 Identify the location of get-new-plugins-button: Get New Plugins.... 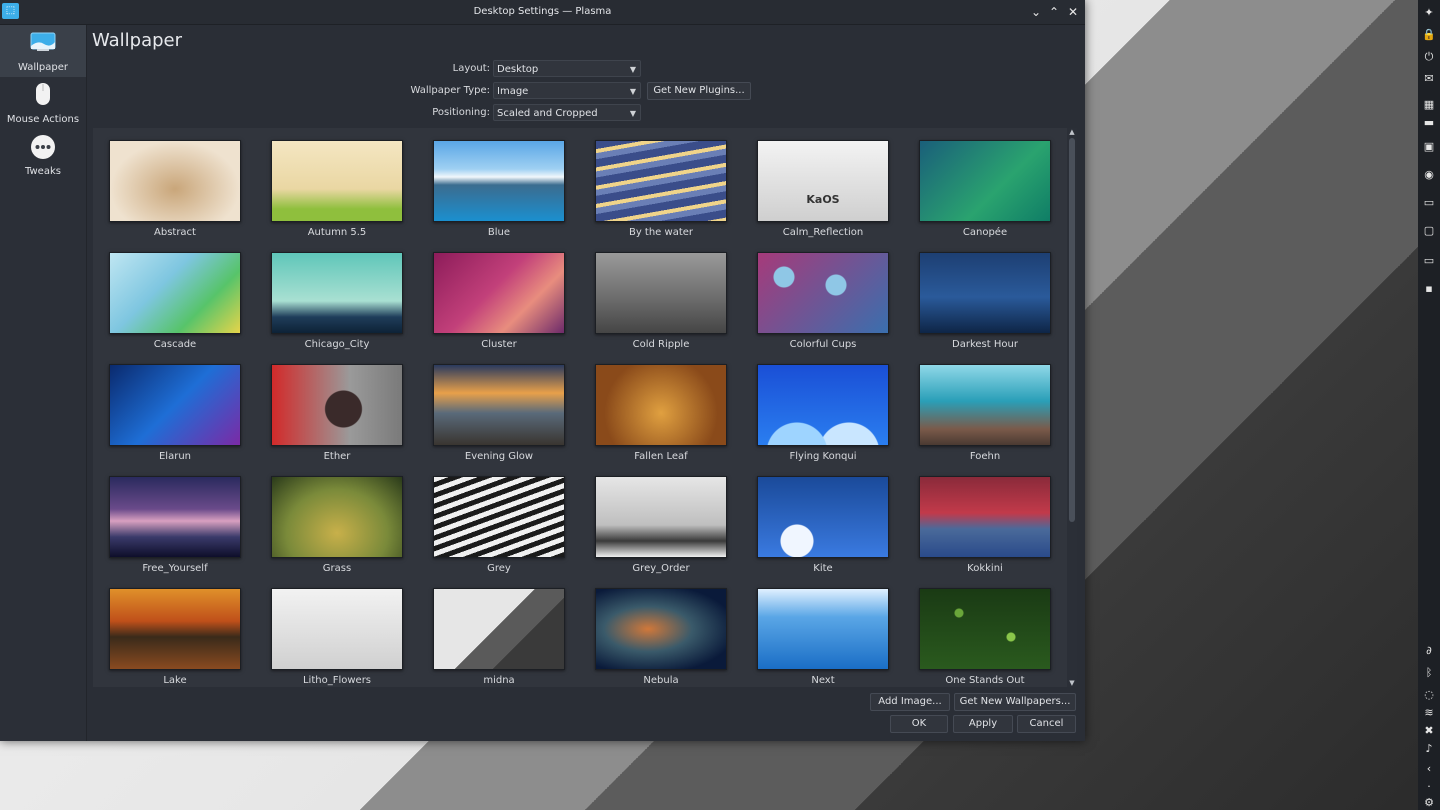
(699, 91).